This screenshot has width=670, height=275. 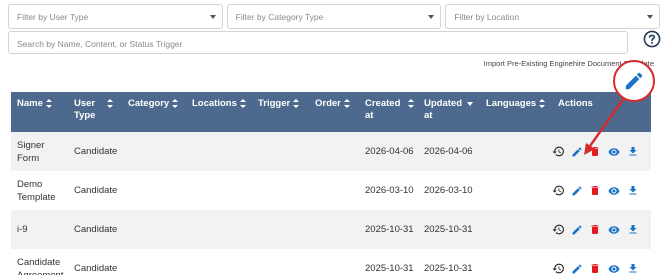 I want to click on table-row: i-9 Candidate 2025-10-31 2025-10-31, so click(x=331, y=229).